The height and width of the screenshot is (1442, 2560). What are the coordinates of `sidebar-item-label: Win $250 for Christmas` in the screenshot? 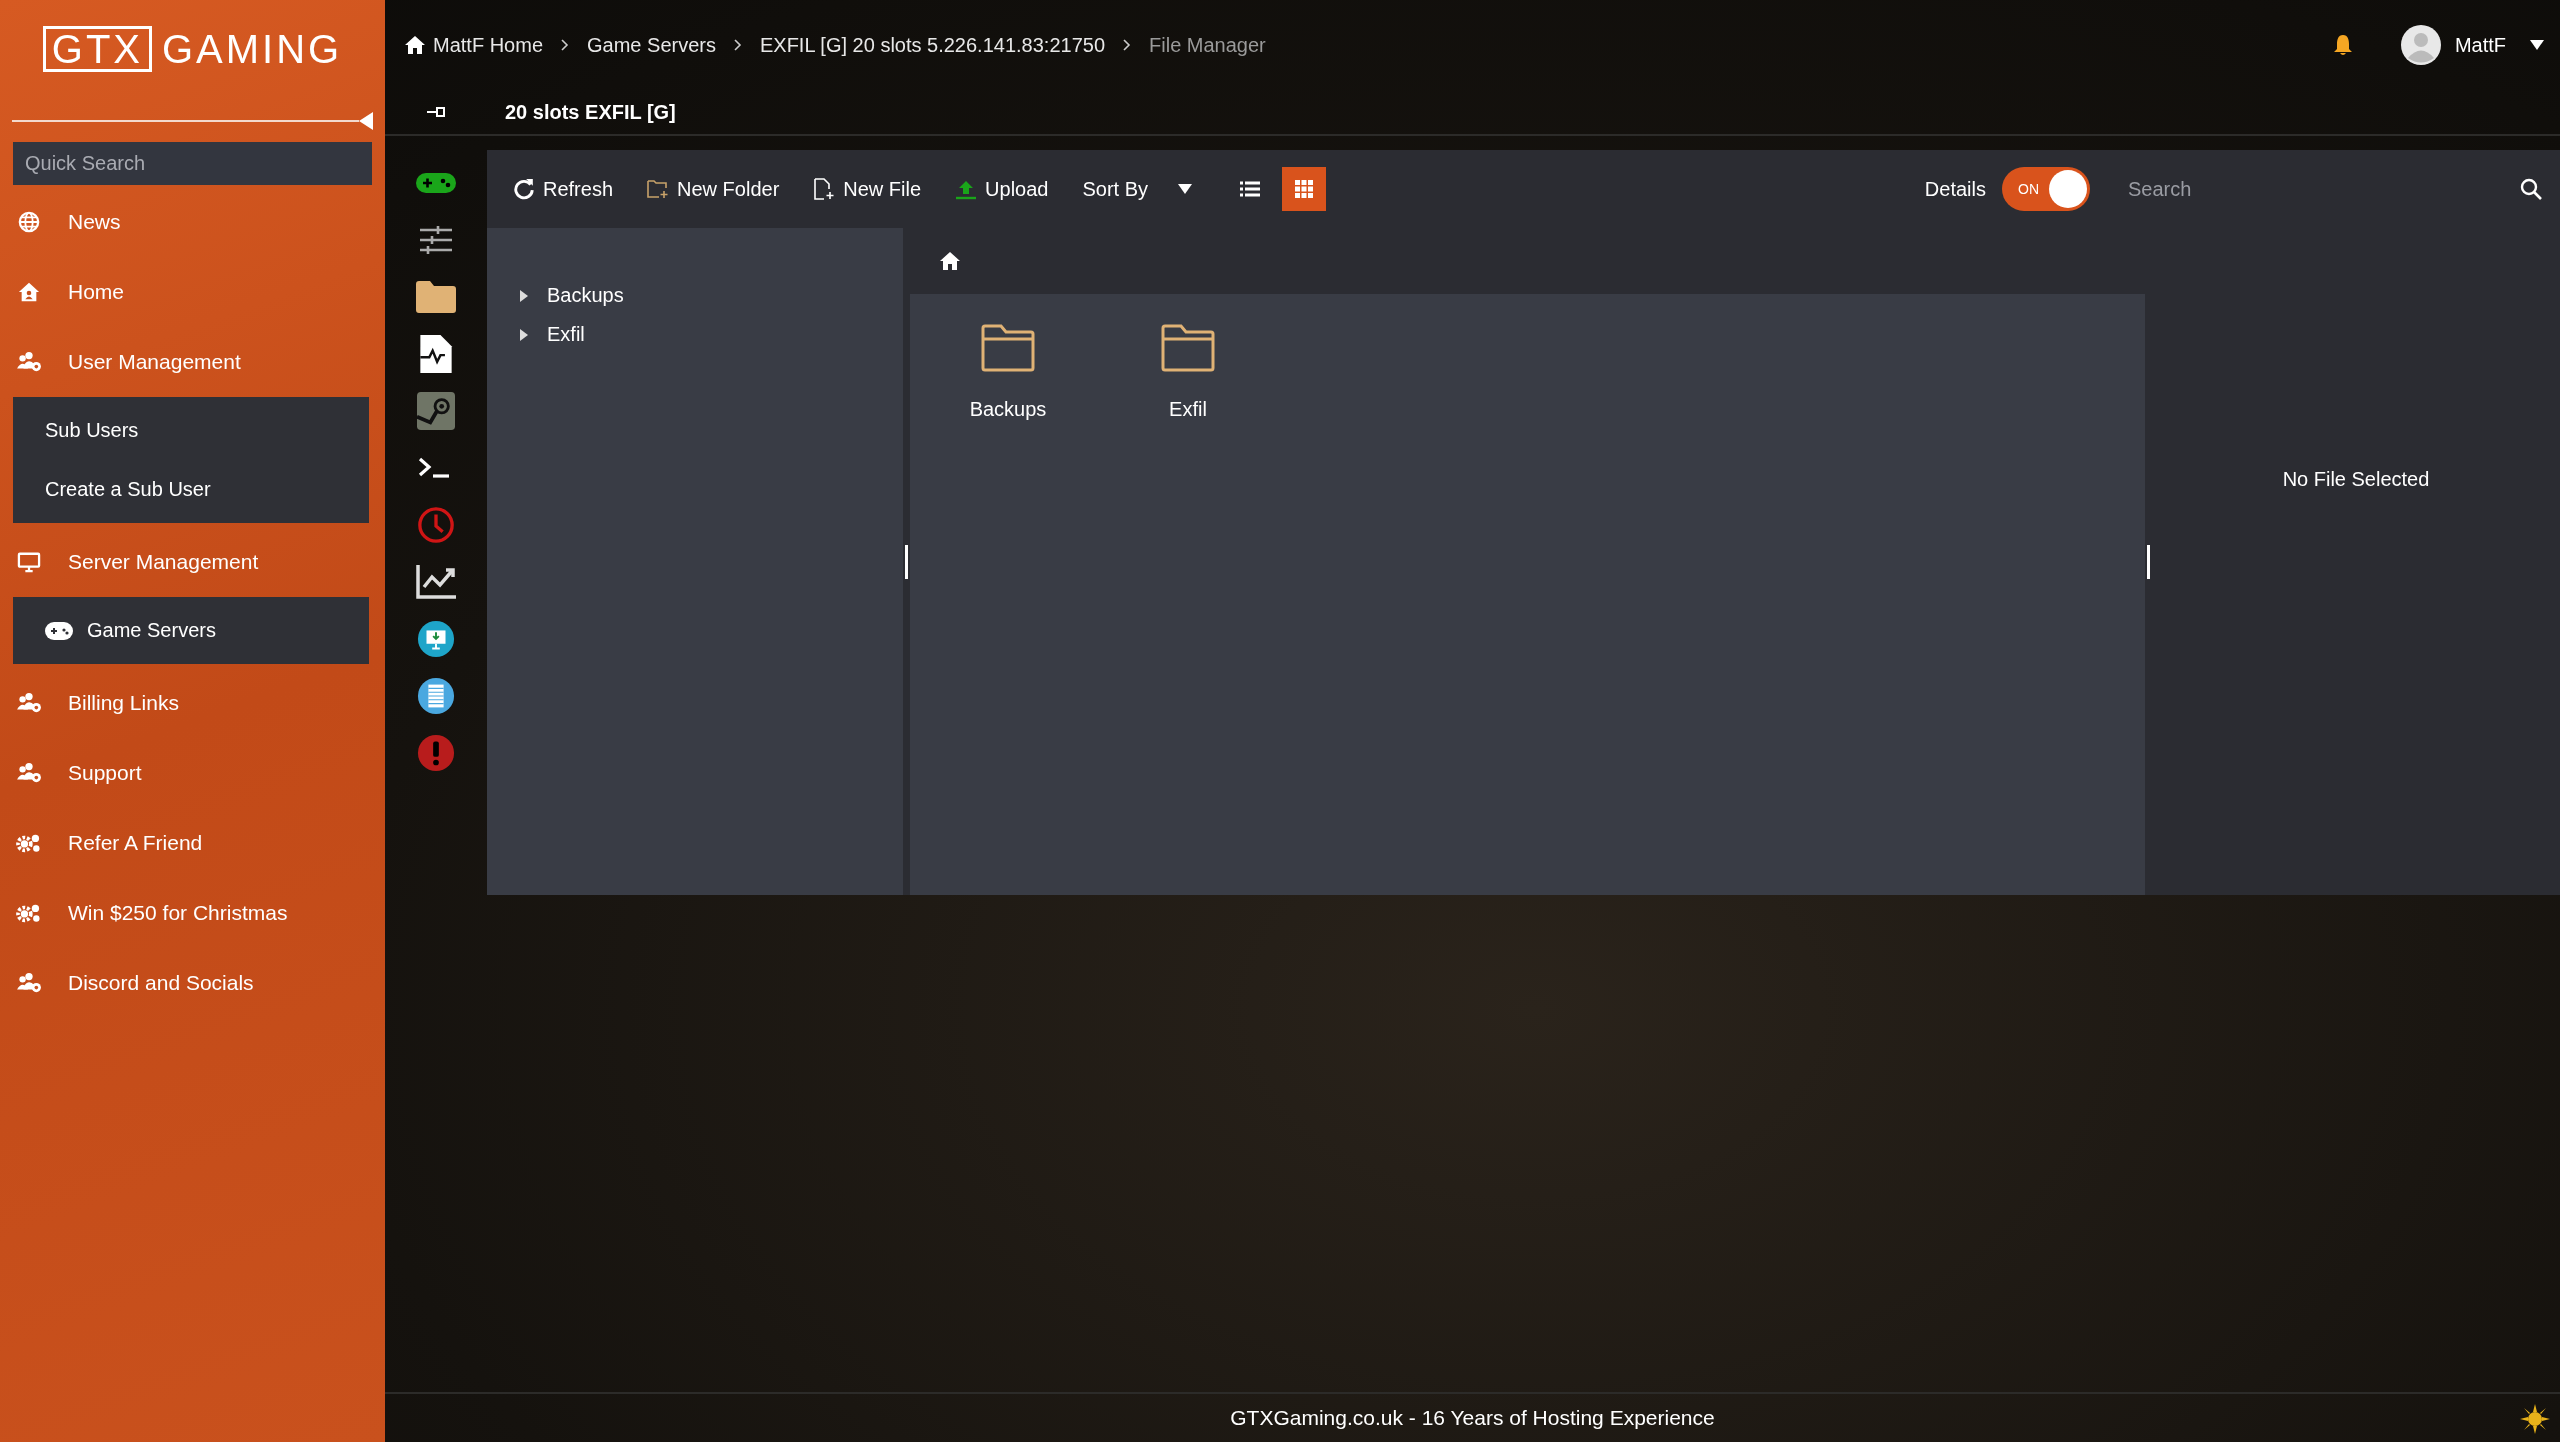 It's located at (178, 913).